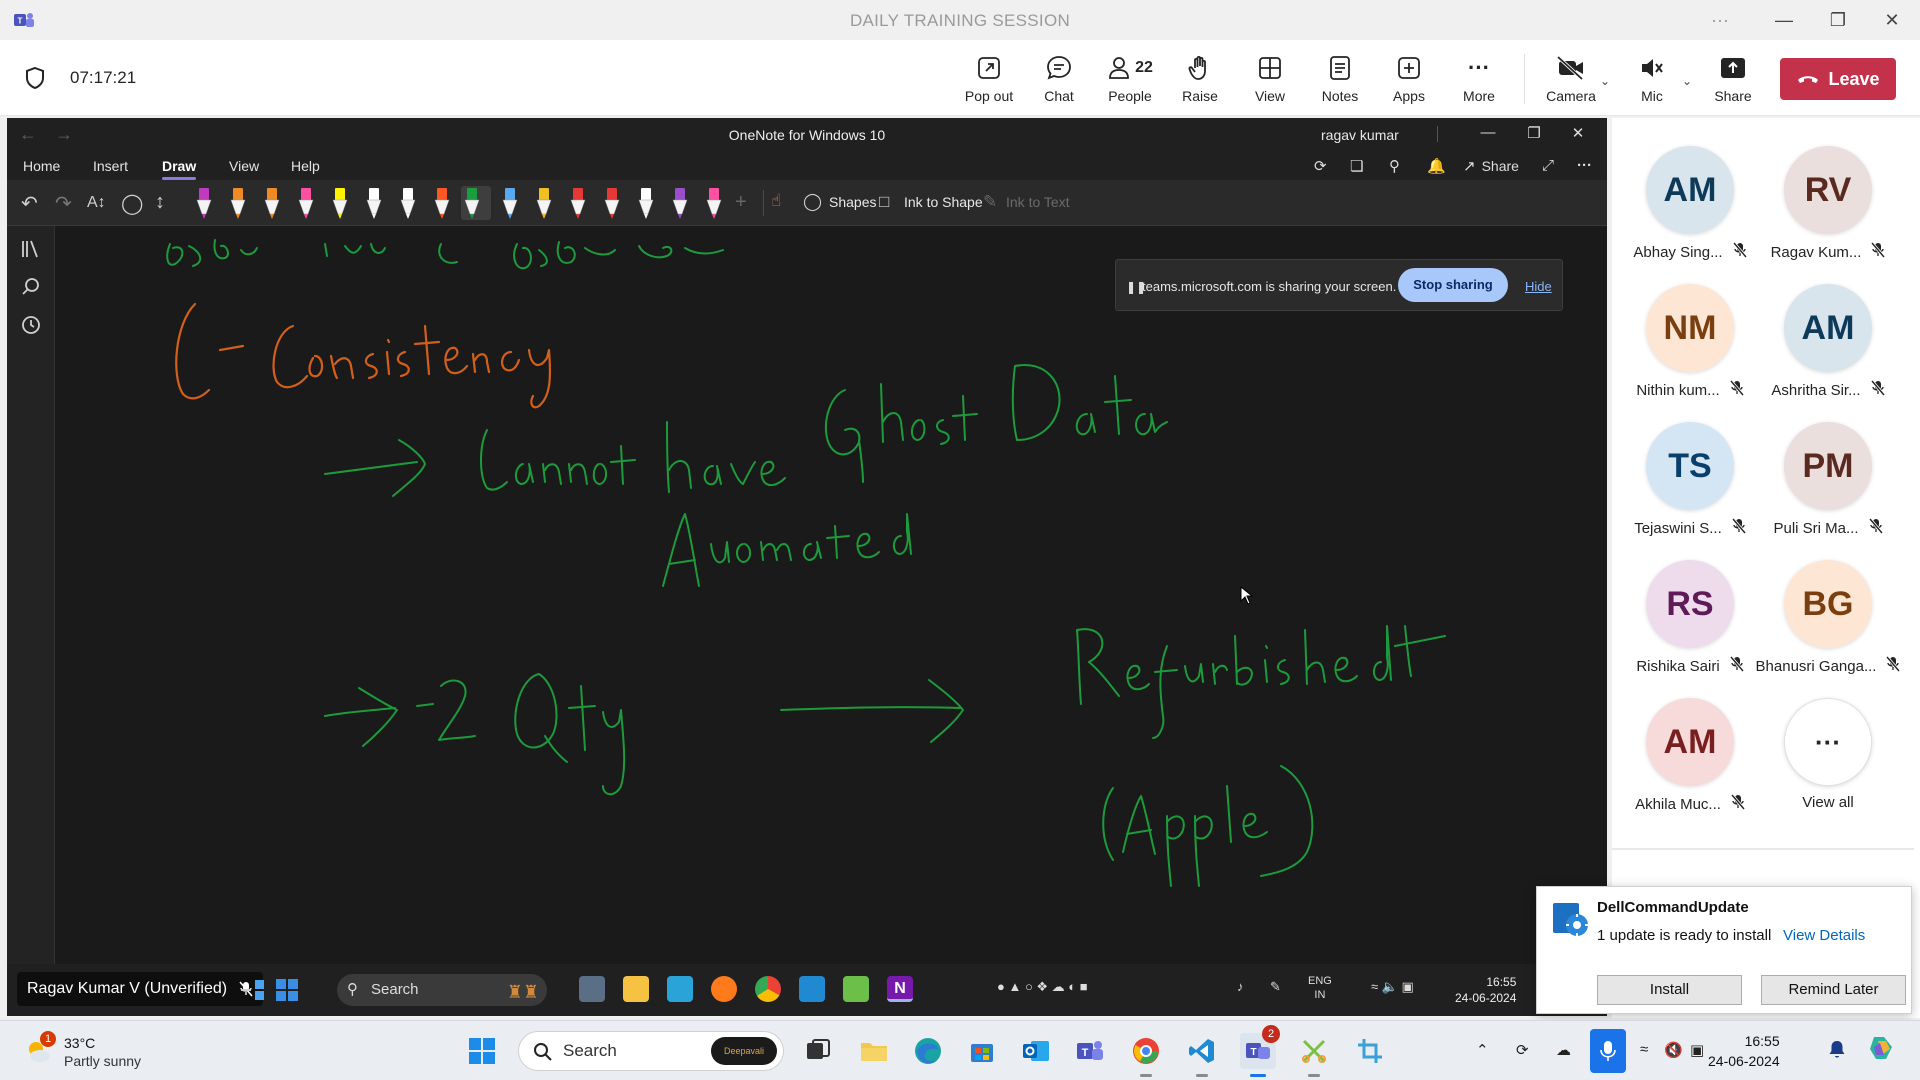 The image size is (1920, 1080). I want to click on tab-view: View, so click(244, 166).